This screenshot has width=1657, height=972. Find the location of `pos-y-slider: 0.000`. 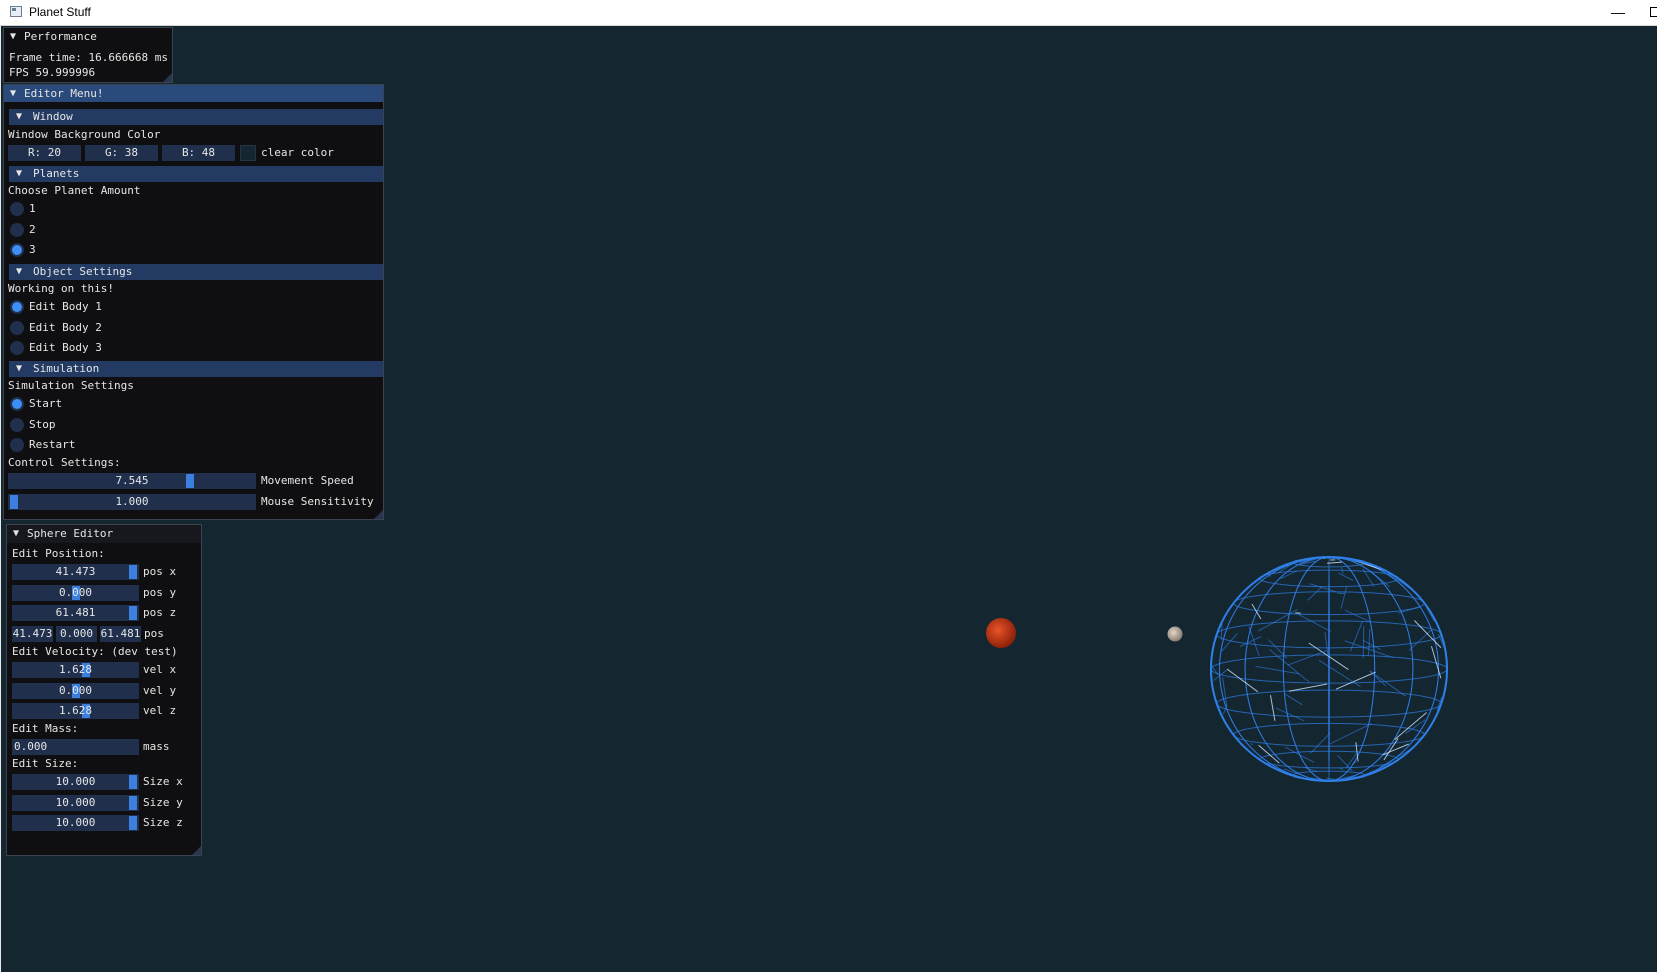

pos-y-slider: 0.000 is located at coordinates (75, 593).